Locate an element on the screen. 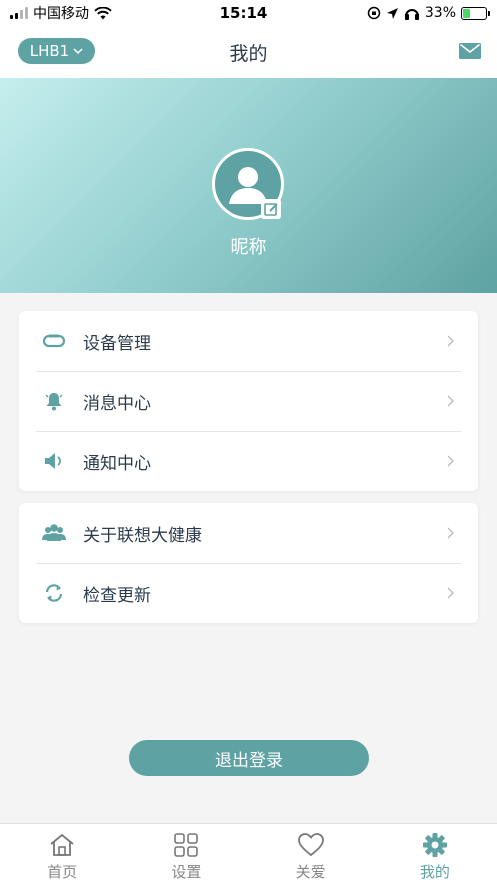 The width and height of the screenshot is (497, 883). status-left: 中国移动 is located at coordinates (95, 13).